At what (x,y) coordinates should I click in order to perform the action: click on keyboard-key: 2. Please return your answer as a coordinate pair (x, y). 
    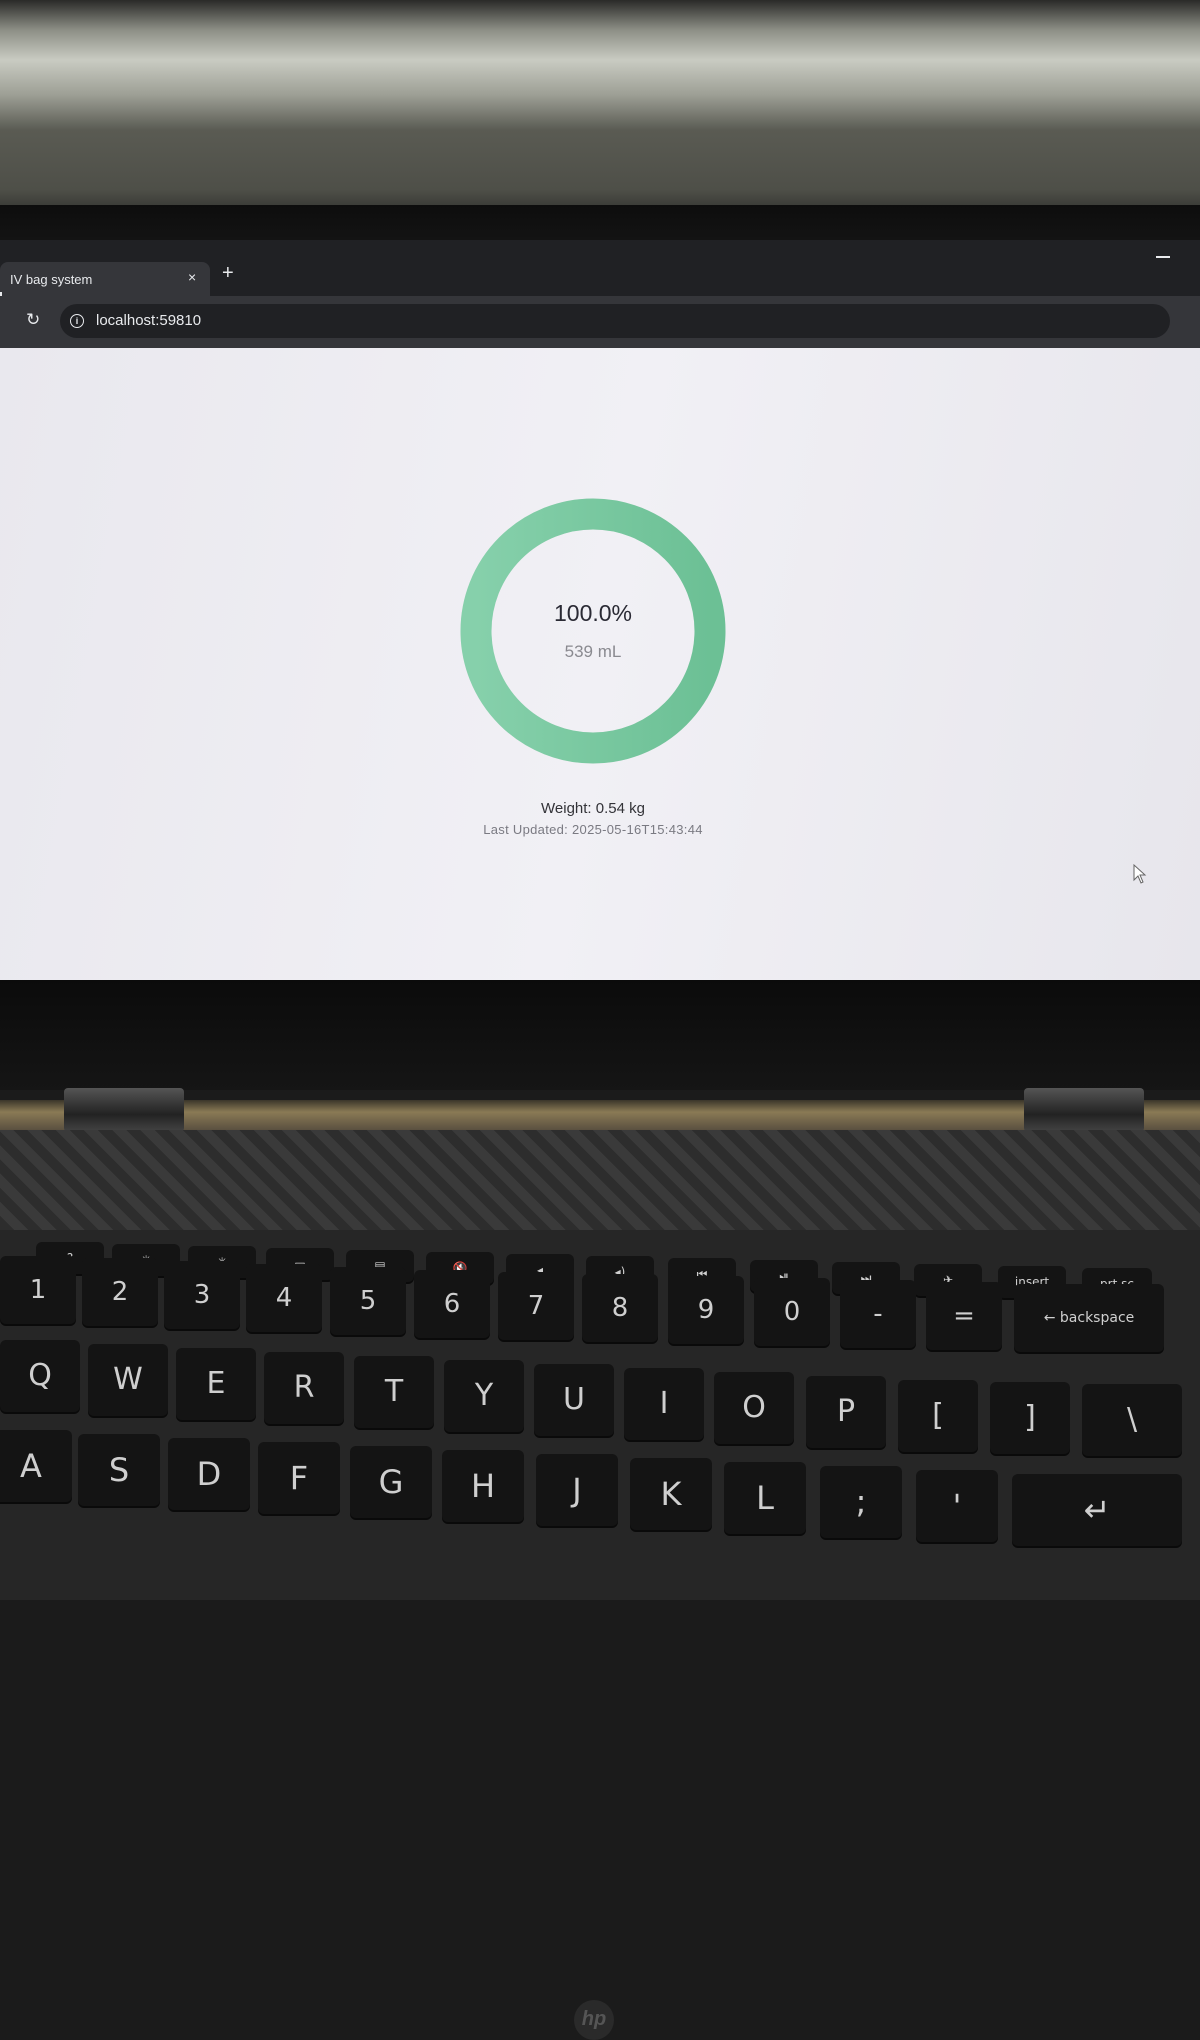
    Looking at the image, I should click on (120, 1292).